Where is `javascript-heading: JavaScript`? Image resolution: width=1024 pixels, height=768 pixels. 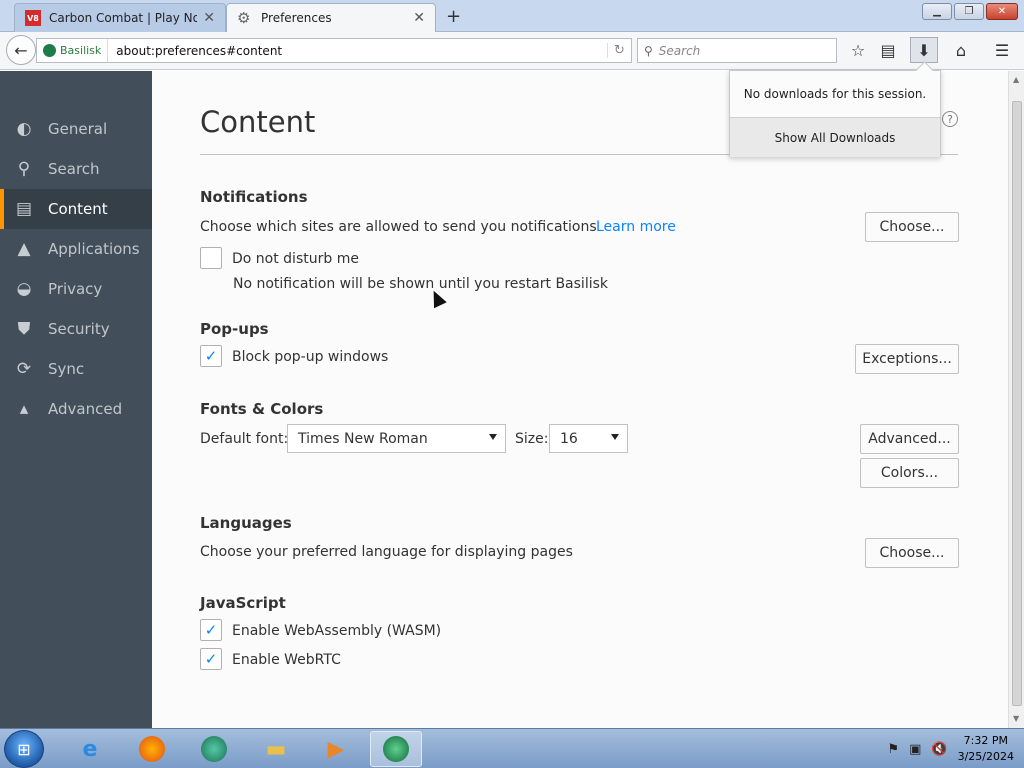 javascript-heading: JavaScript is located at coordinates (243, 603).